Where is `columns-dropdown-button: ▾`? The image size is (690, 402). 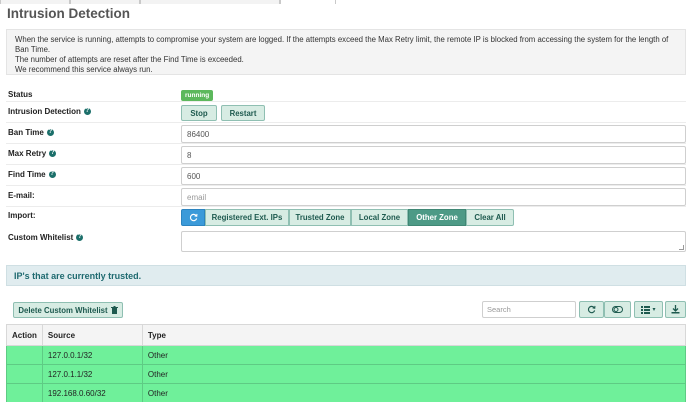 columns-dropdown-button: ▾ is located at coordinates (648, 309).